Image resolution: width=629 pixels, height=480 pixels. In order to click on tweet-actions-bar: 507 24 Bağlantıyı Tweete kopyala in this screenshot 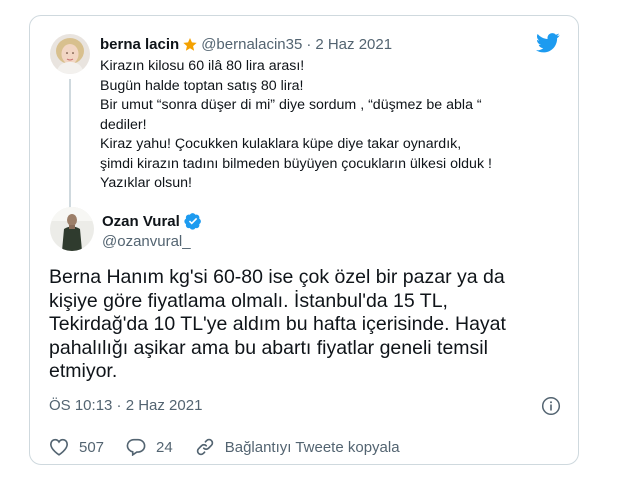, I will do `click(235, 447)`.